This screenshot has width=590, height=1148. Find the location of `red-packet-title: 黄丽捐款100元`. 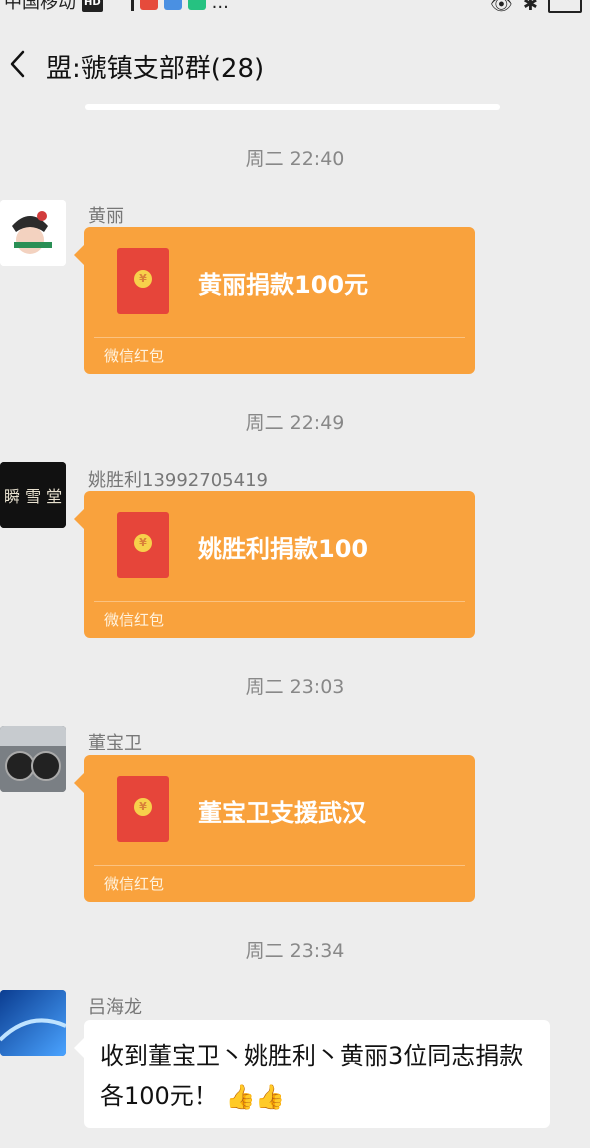

red-packet-title: 黄丽捐款100元 is located at coordinates (283, 285).